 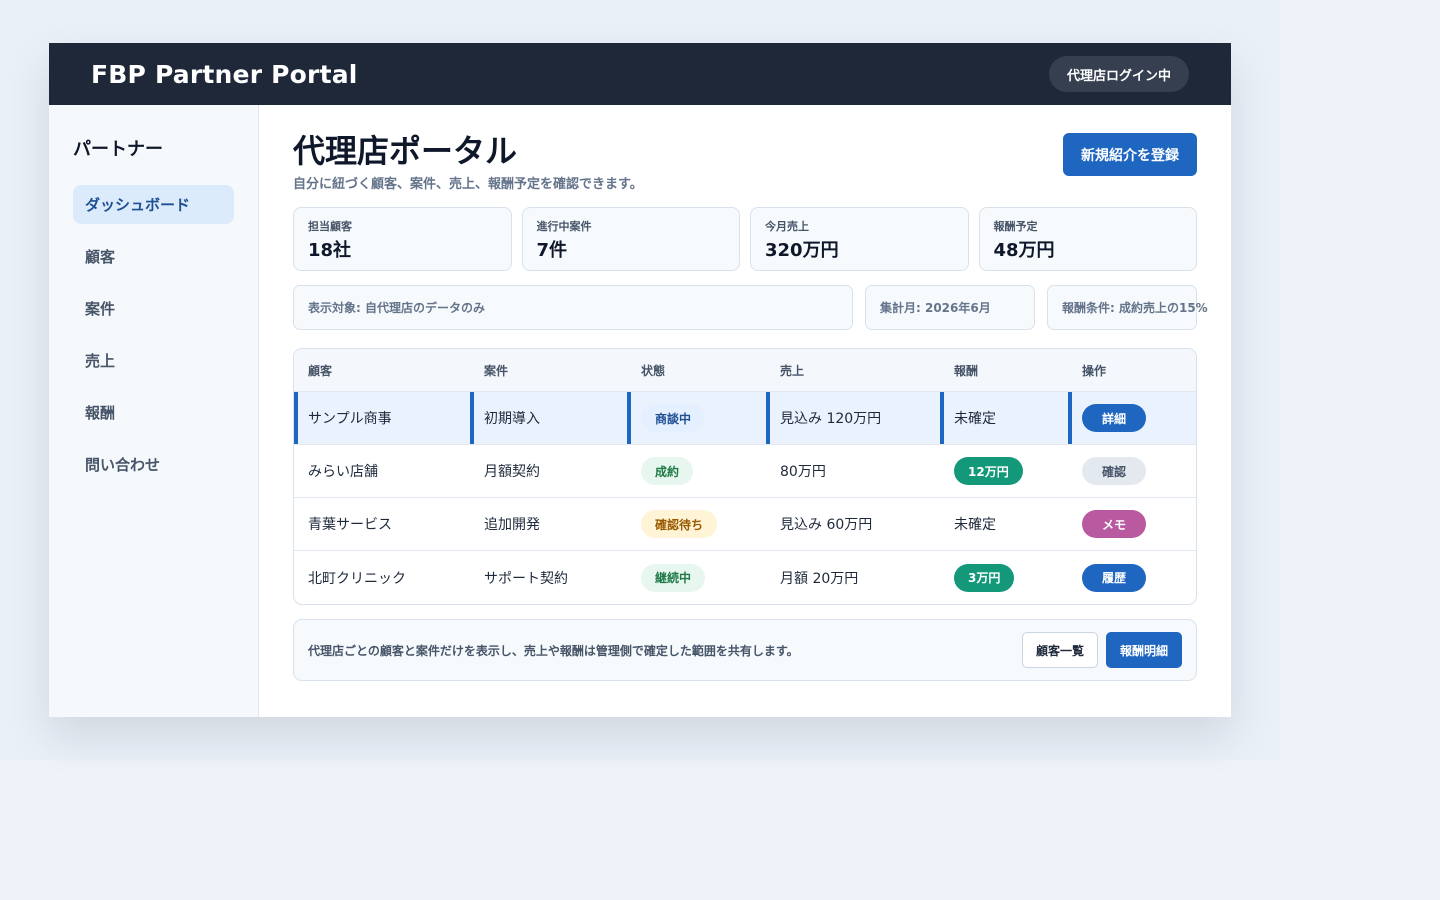 I want to click on sidebar: パートナー ダッシュボード 顧客 案件 売上 報酬 問い合わせ, so click(x=154, y=411).